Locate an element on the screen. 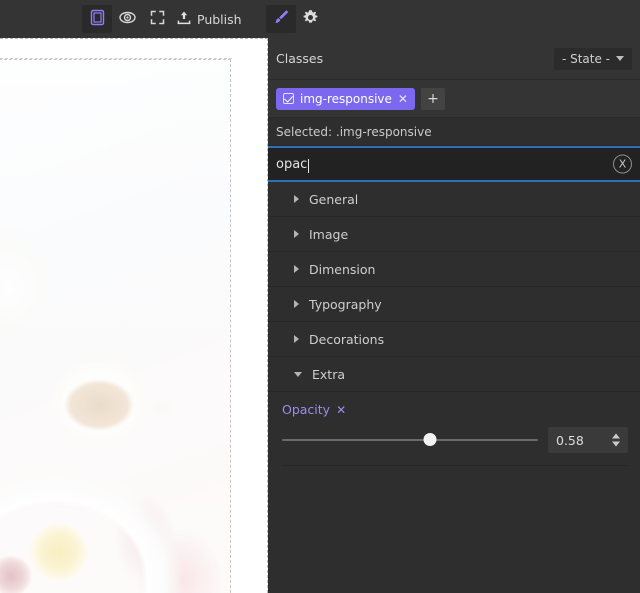 This screenshot has width=640, height=593. sector-label: Image is located at coordinates (329, 234).